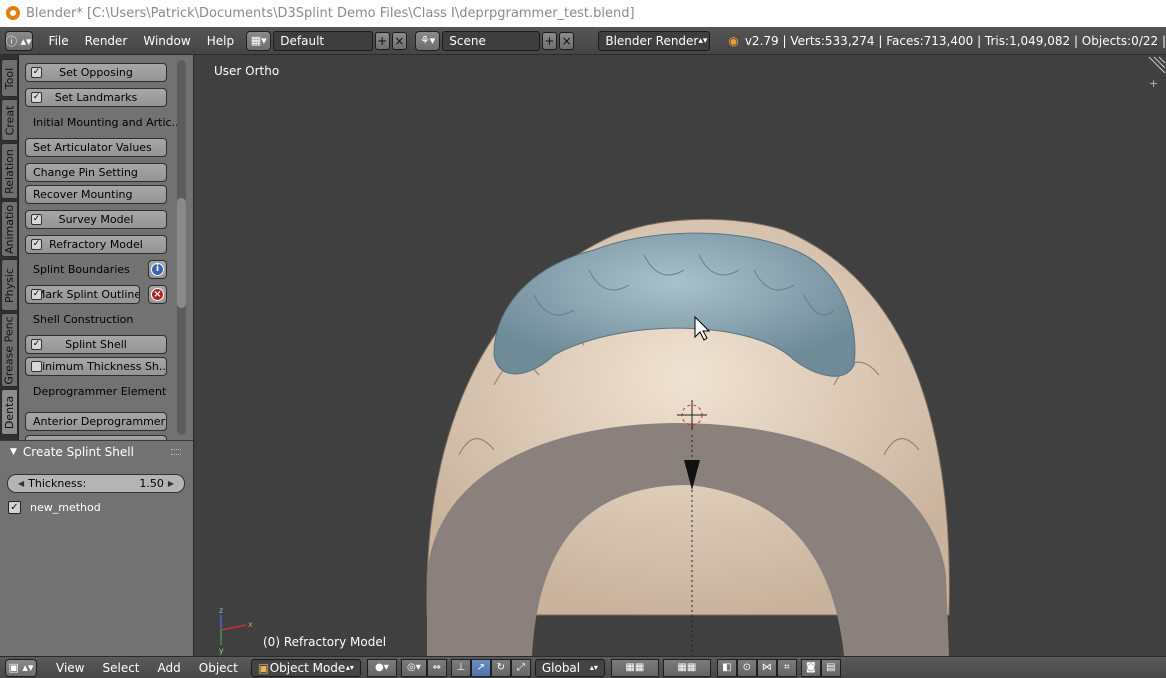 Image resolution: width=1166 pixels, height=678 pixels. What do you see at coordinates (9, 285) in the screenshot?
I see `tab-physics: Physic` at bounding box center [9, 285].